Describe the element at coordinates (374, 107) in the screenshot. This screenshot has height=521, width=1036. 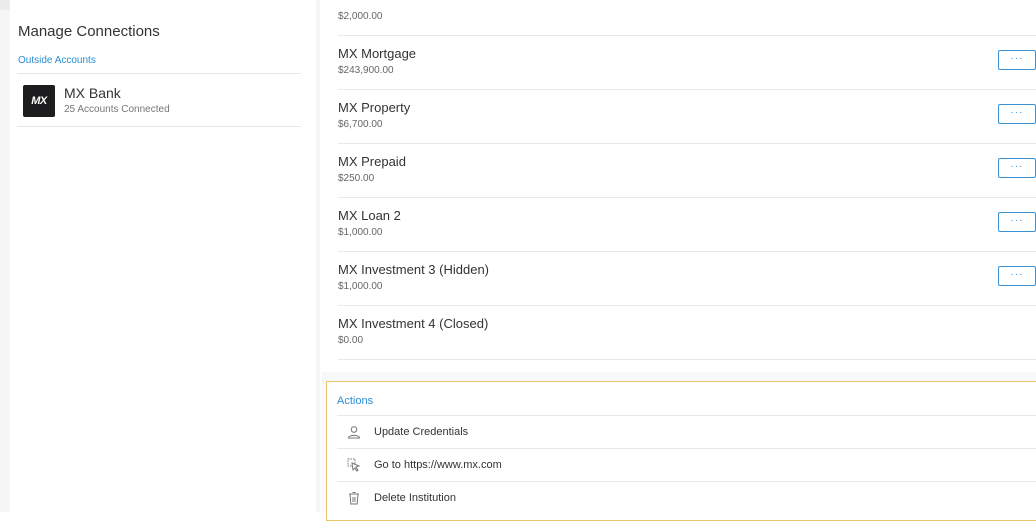
I see `account-name: MX Property` at that location.